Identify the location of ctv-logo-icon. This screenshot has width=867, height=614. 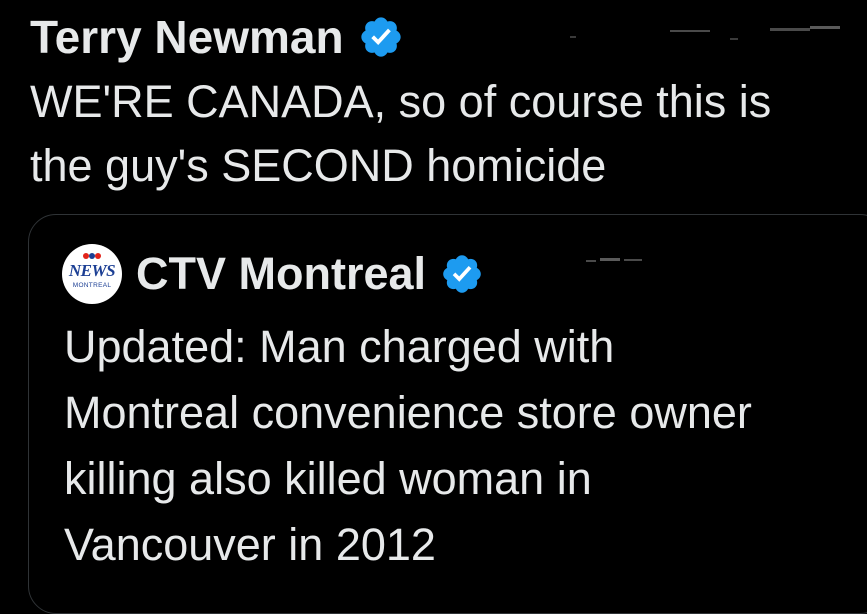
(92, 256).